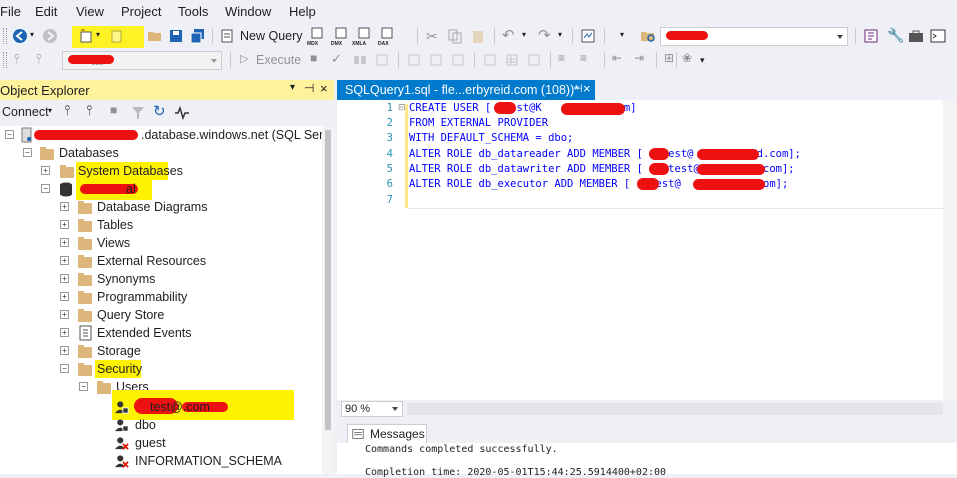 This screenshot has height=478, width=957. What do you see at coordinates (561, 58) in the screenshot?
I see `comment-icon: ≡` at bounding box center [561, 58].